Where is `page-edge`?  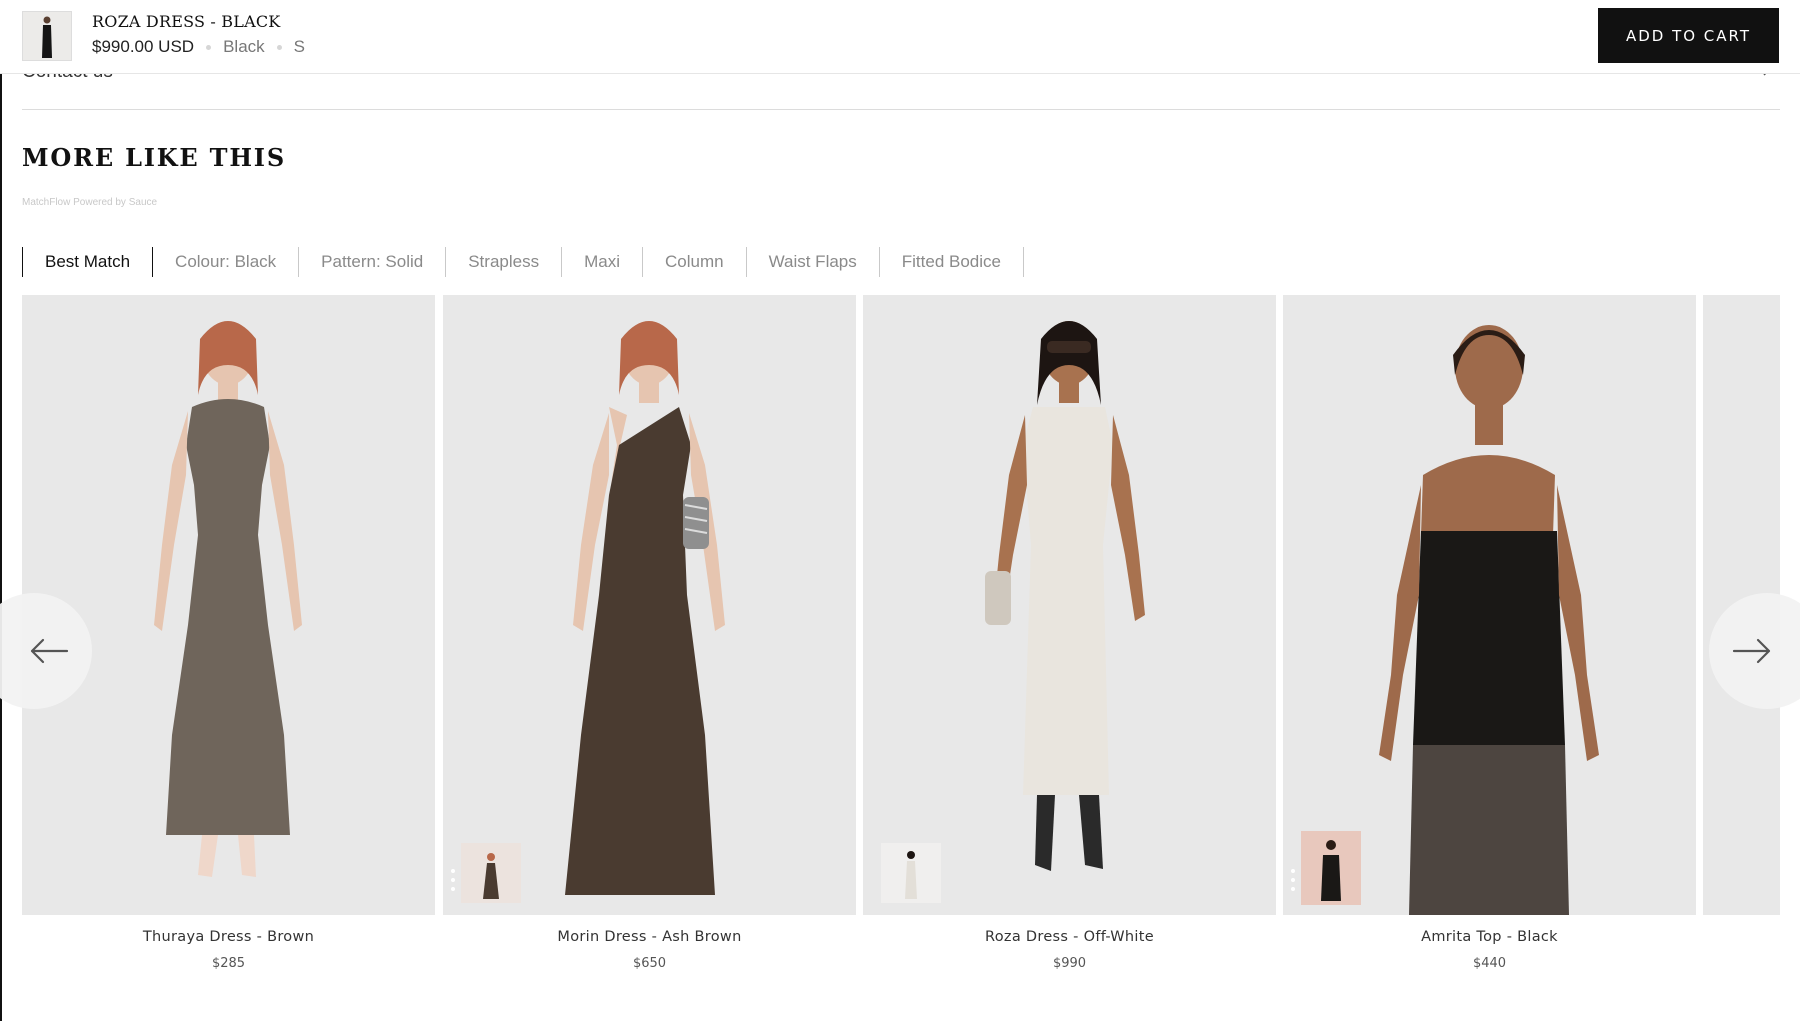
page-edge is located at coordinates (1, 510).